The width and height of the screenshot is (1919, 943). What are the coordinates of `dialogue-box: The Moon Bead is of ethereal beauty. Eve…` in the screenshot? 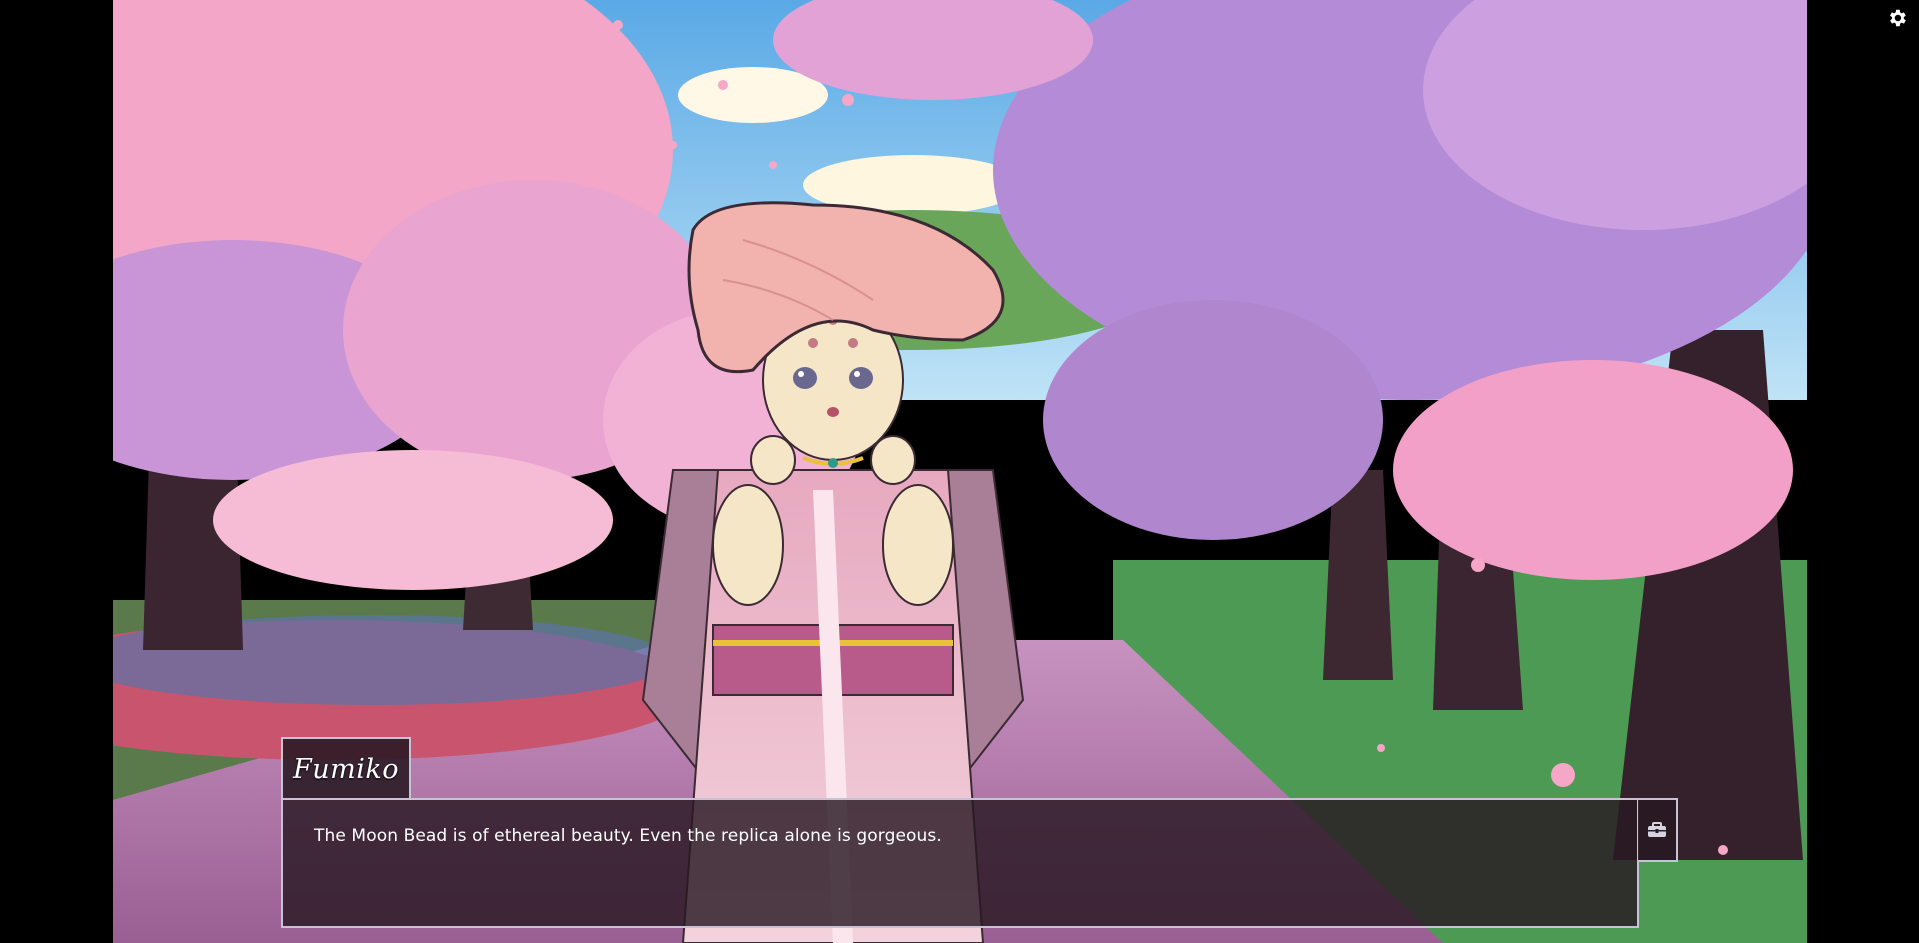 It's located at (960, 863).